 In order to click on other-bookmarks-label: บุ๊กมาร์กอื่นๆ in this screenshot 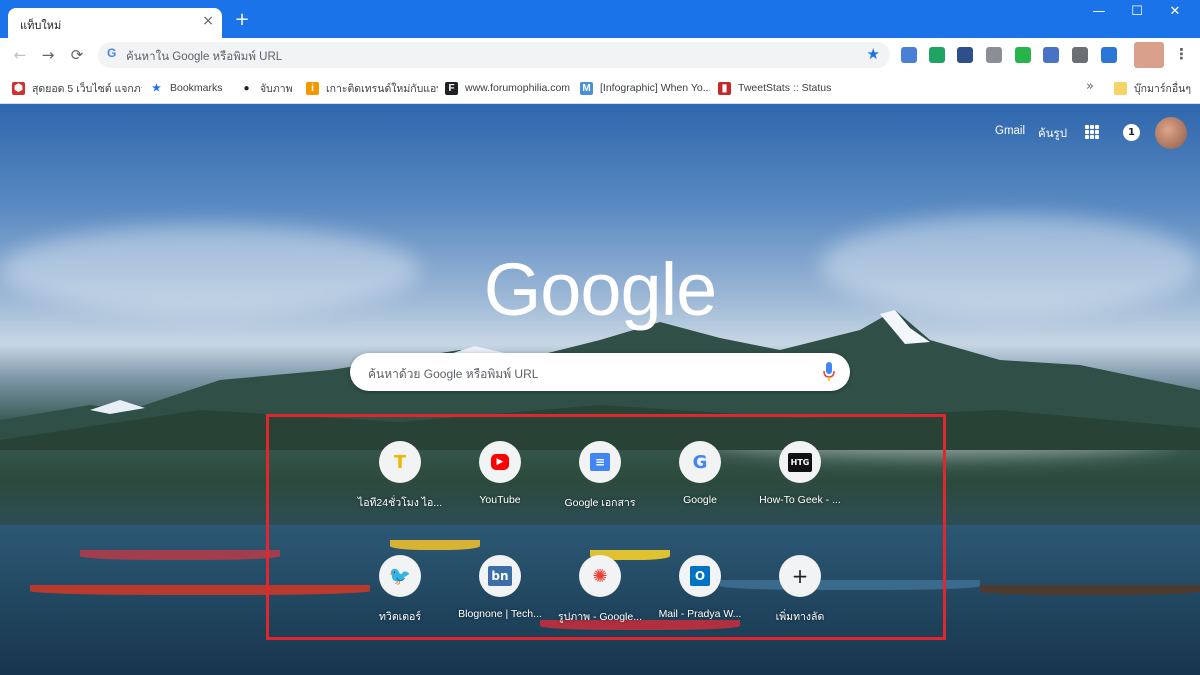, I will do `click(1162, 88)`.